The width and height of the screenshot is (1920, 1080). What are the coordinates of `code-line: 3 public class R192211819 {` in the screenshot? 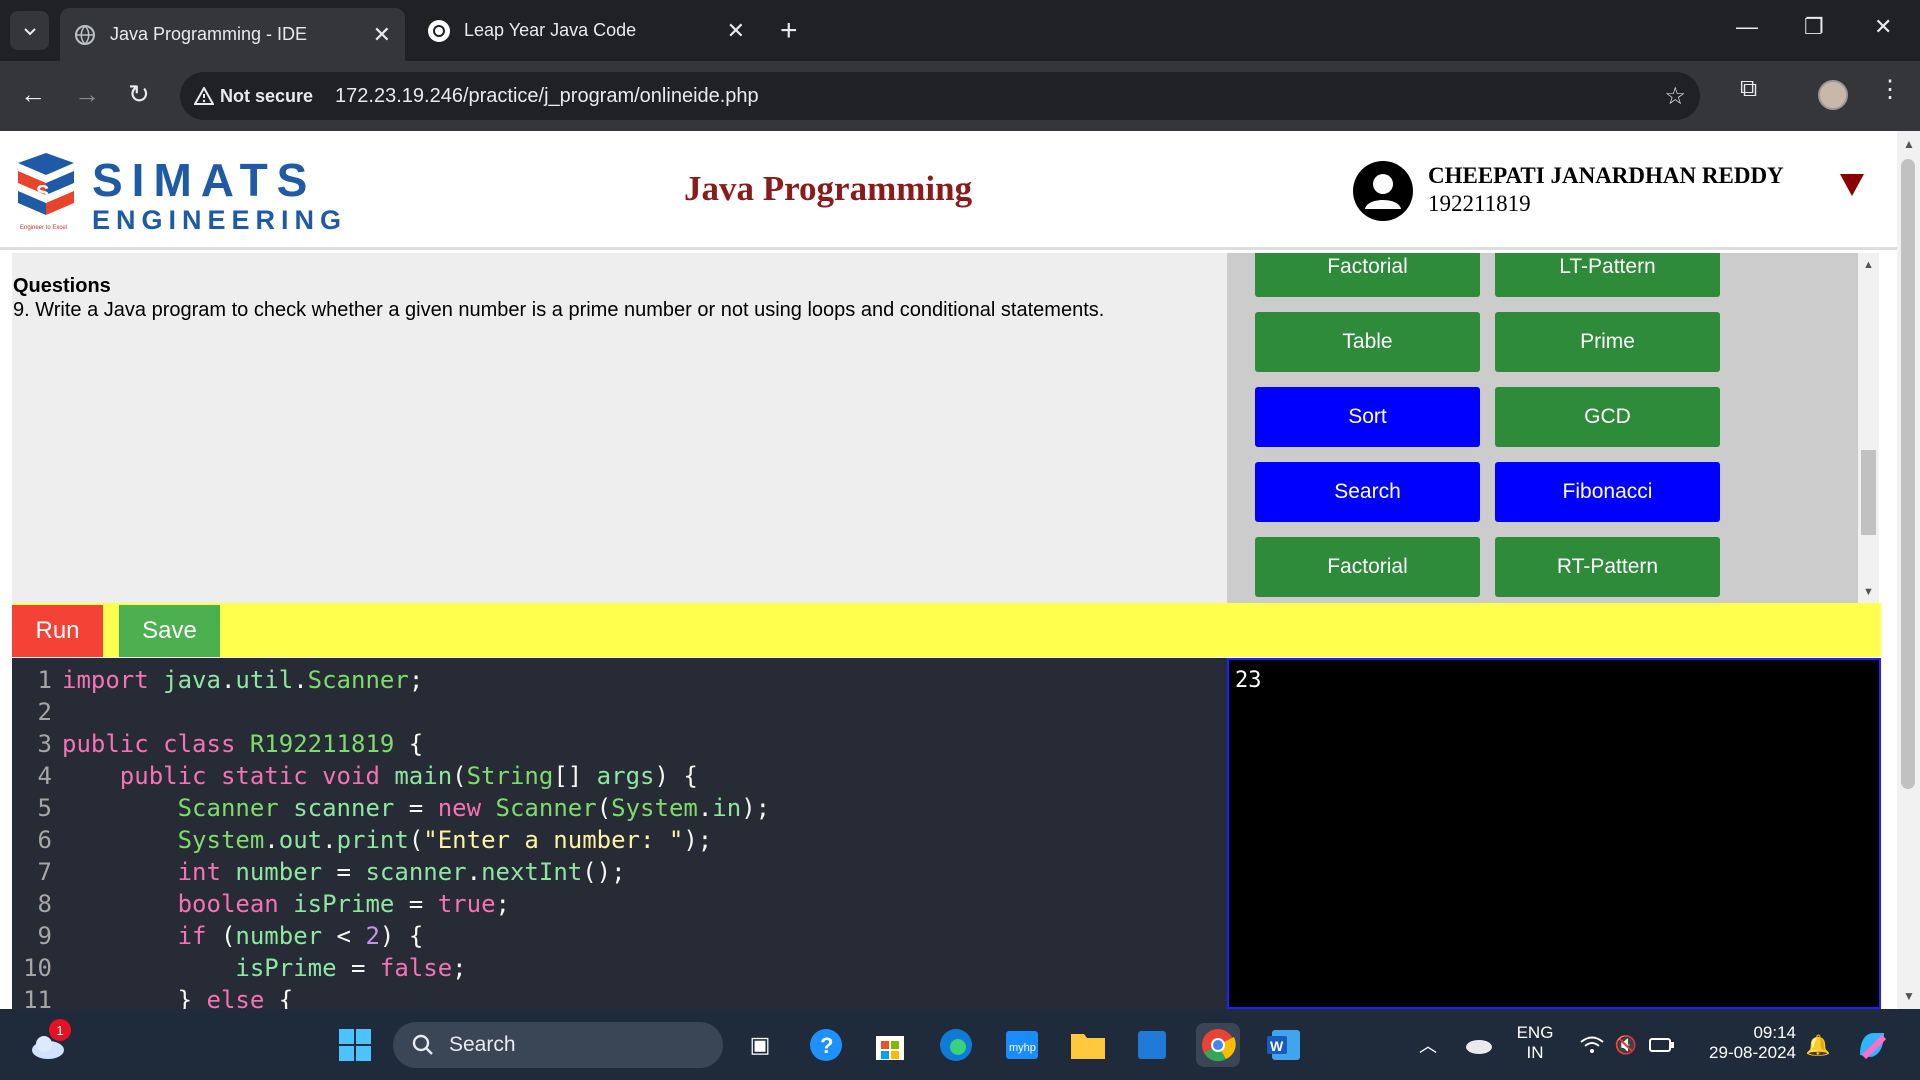 It's located at (218, 746).